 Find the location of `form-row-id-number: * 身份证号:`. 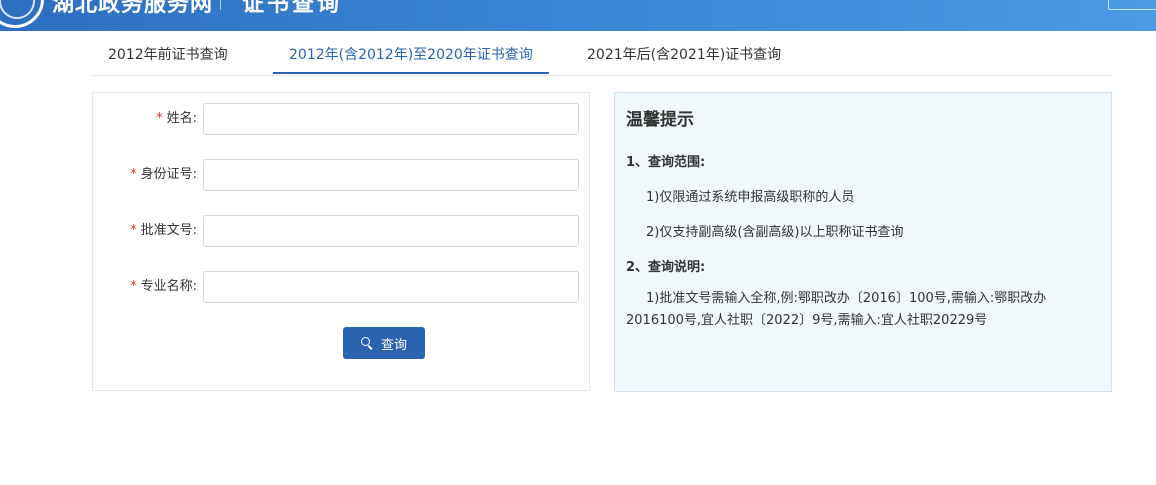

form-row-id-number: * 身份证号: is located at coordinates (342, 175).